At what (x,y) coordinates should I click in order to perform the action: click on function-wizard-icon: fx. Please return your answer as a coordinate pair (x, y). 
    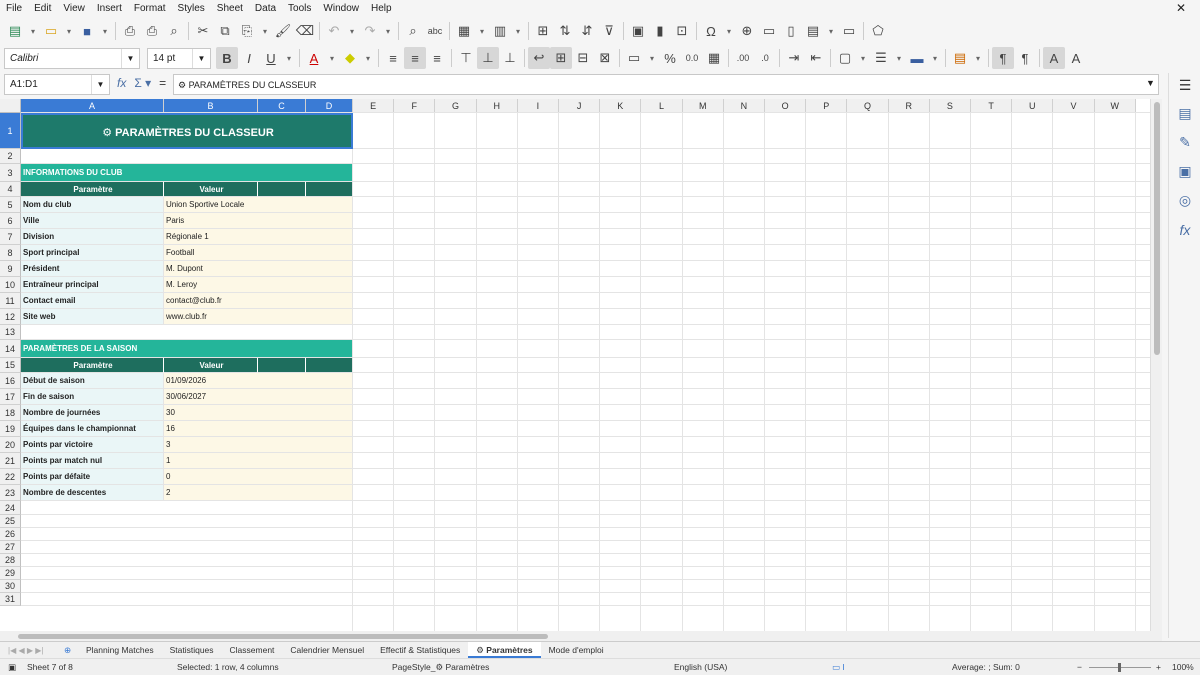
    Looking at the image, I should click on (121, 83).